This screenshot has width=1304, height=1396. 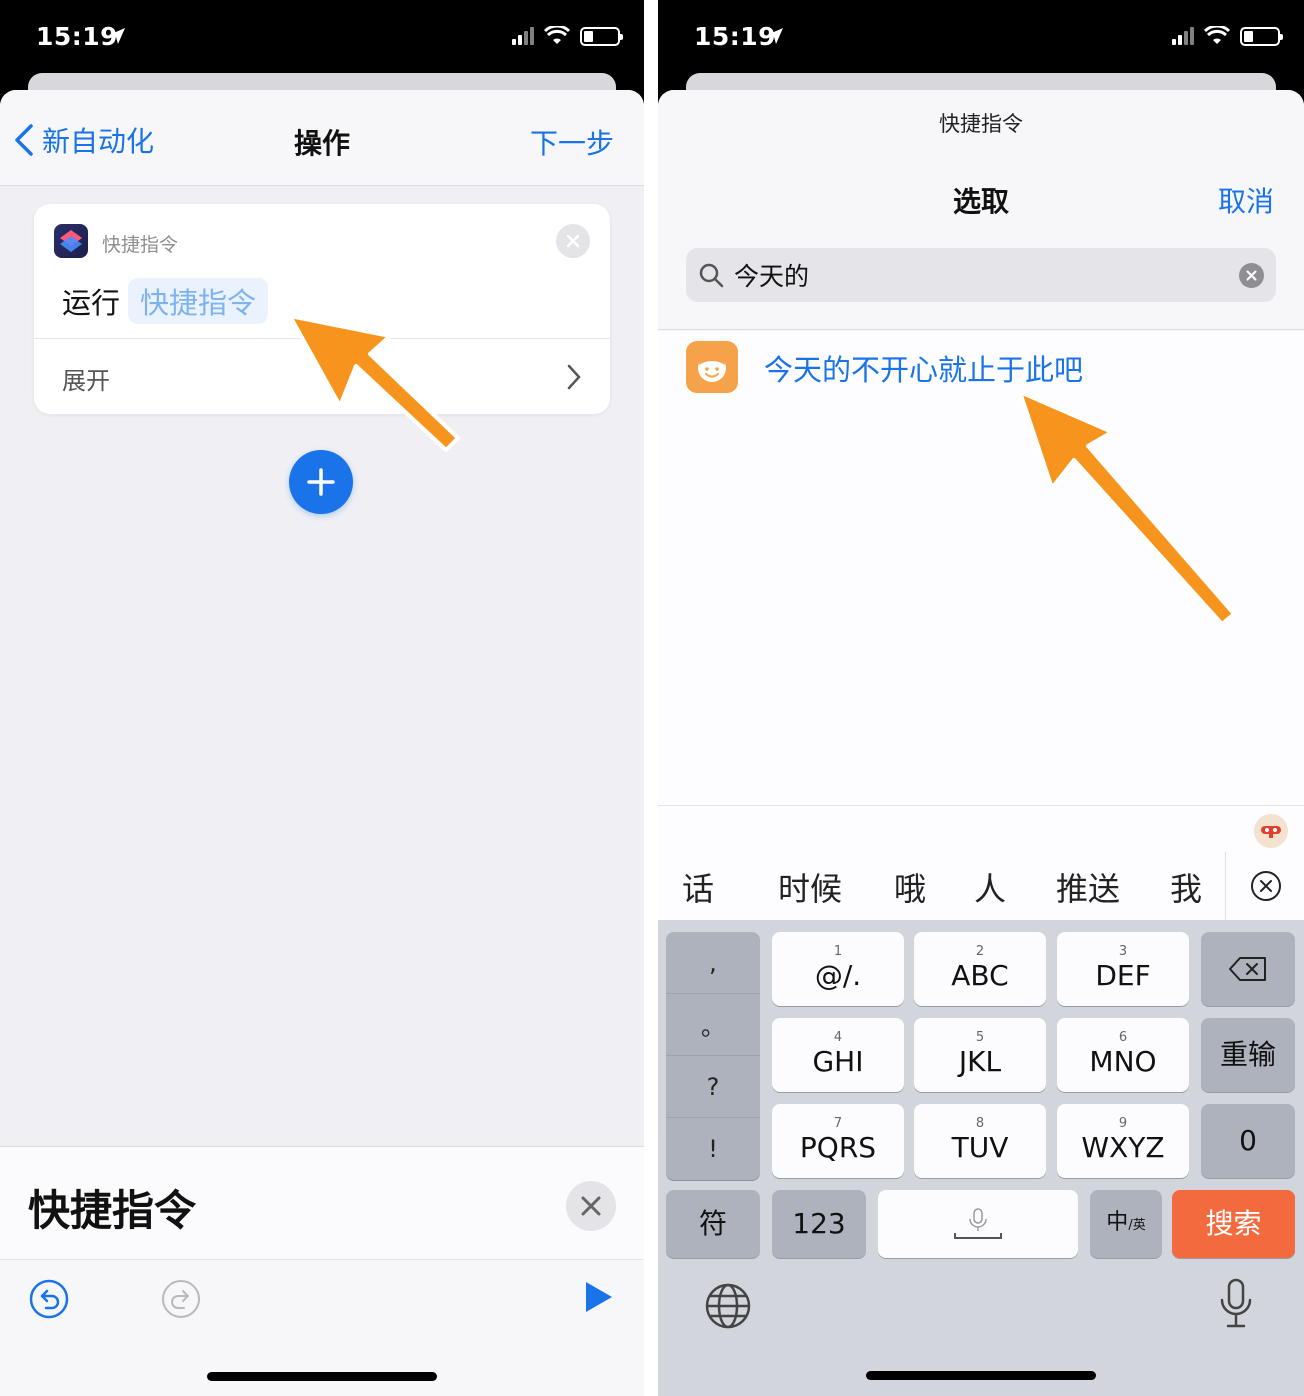 I want to click on search-key-label: 搜索, so click(x=1233, y=1223).